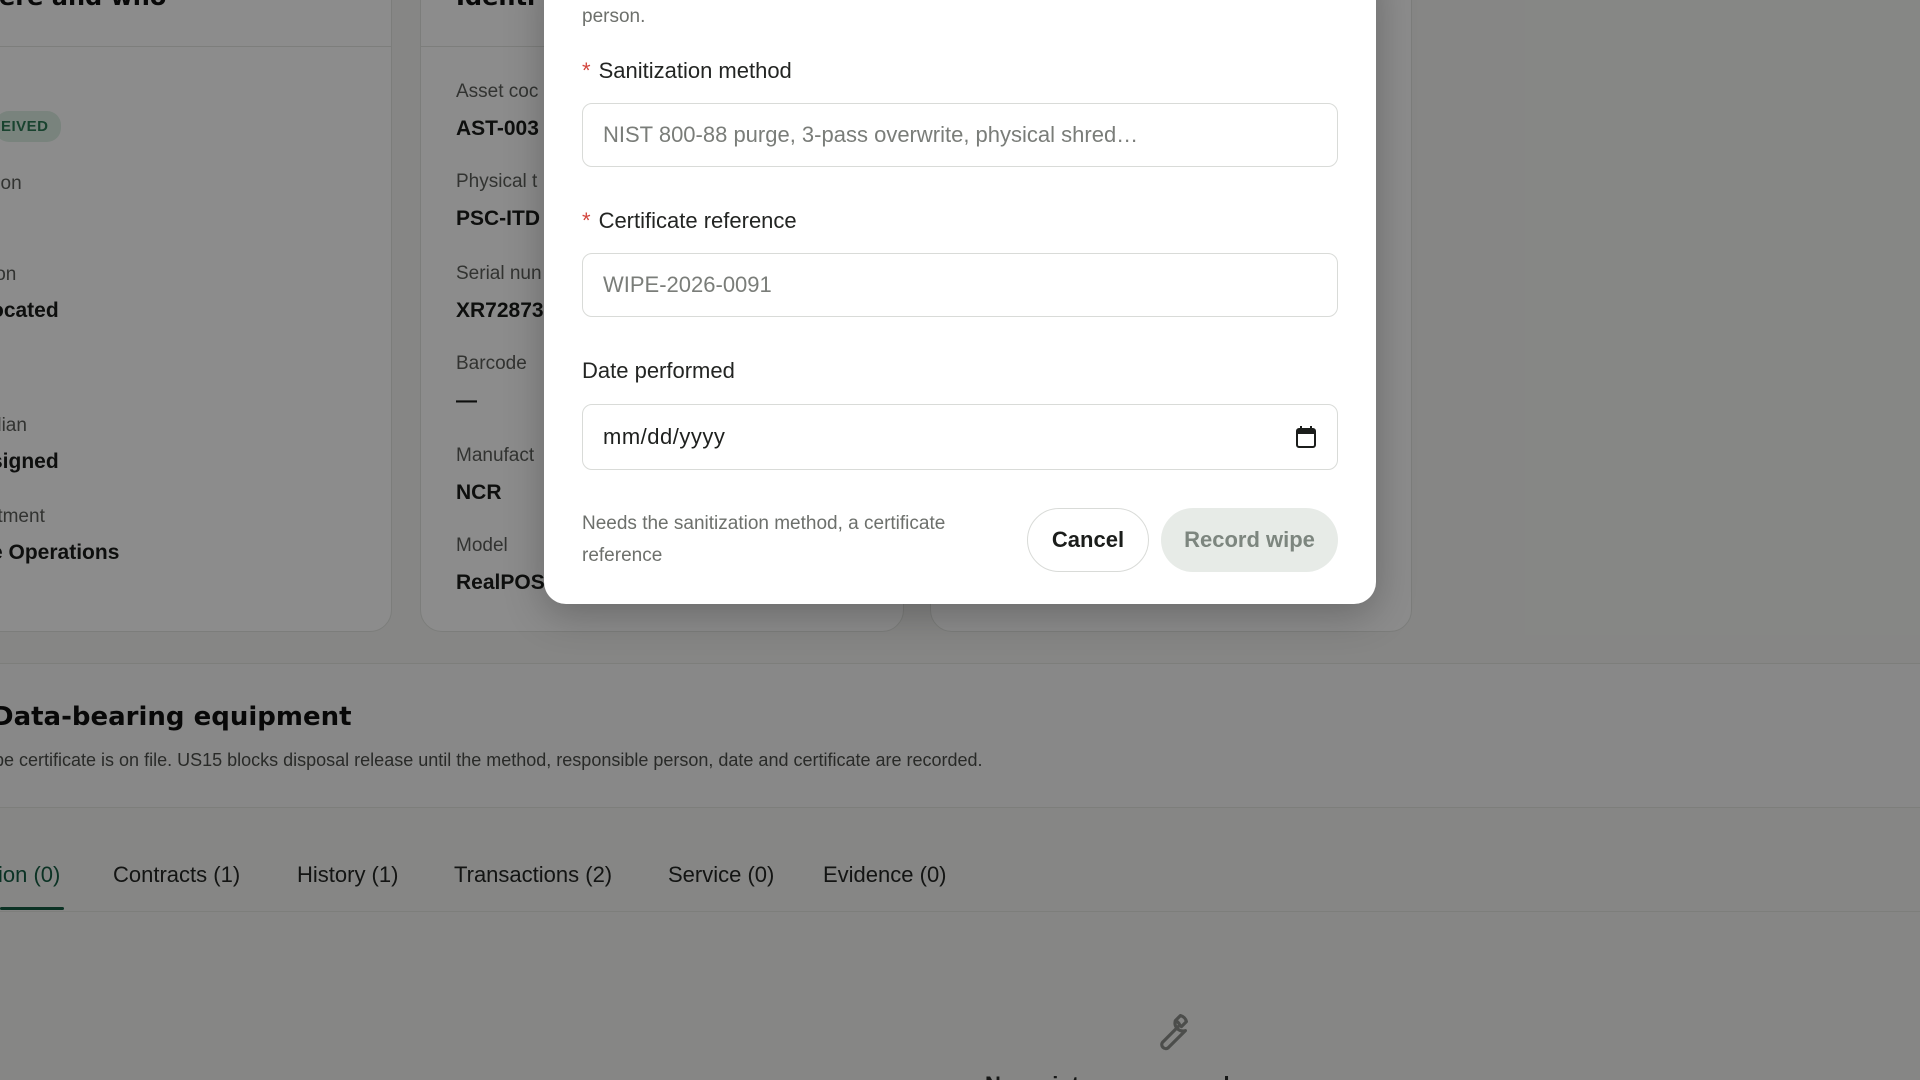 The image size is (1920, 1080). What do you see at coordinates (1249, 540) in the screenshot?
I see `record-wipe-button: Record wipe` at bounding box center [1249, 540].